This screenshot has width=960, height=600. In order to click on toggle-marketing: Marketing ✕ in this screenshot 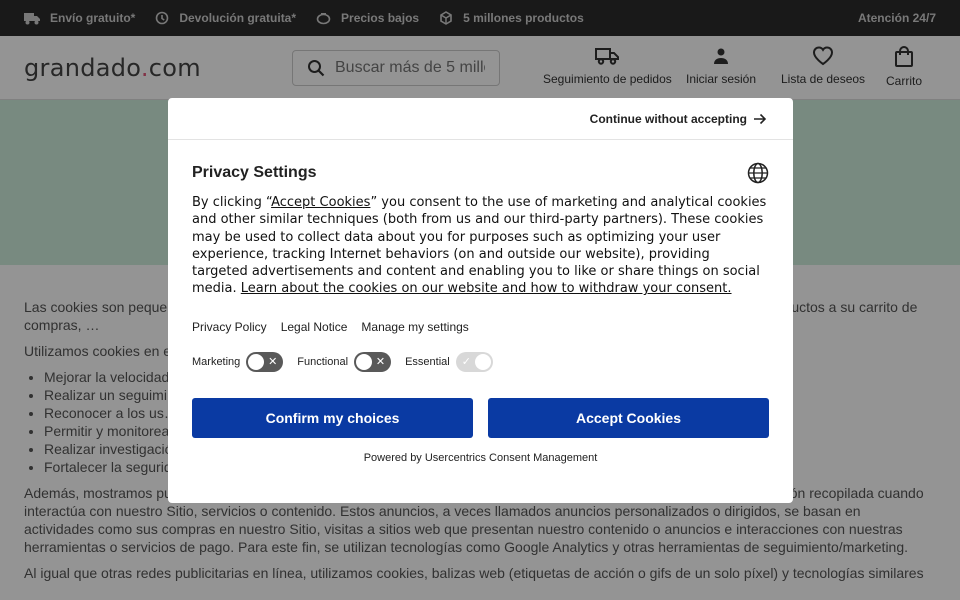, I will do `click(238, 361)`.